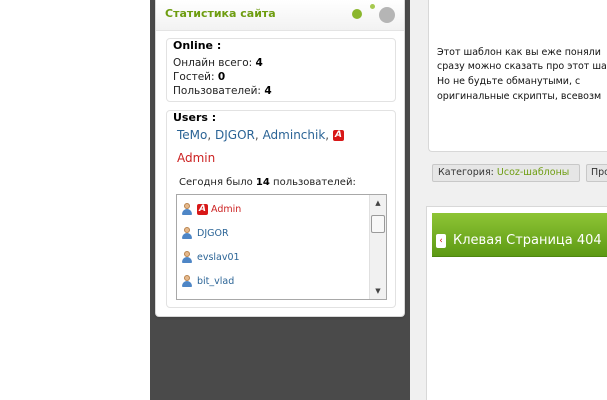 This screenshot has height=400, width=607. I want to click on list-item: DJGOR, so click(205, 233).